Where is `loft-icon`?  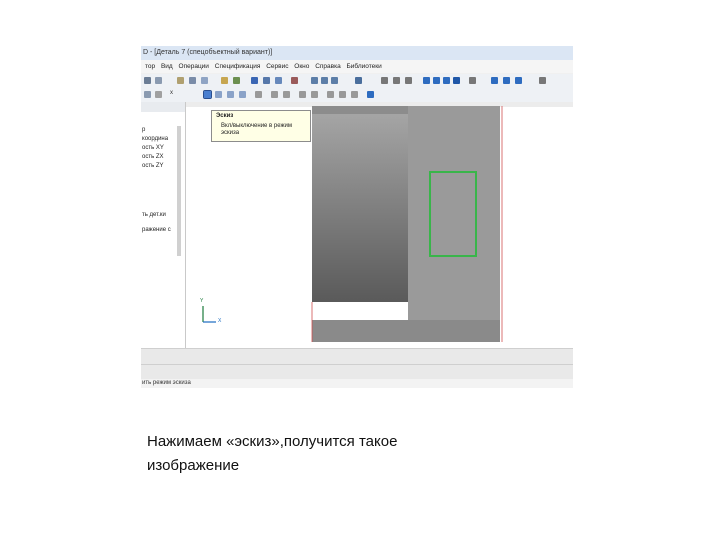 loft-icon is located at coordinates (242, 94).